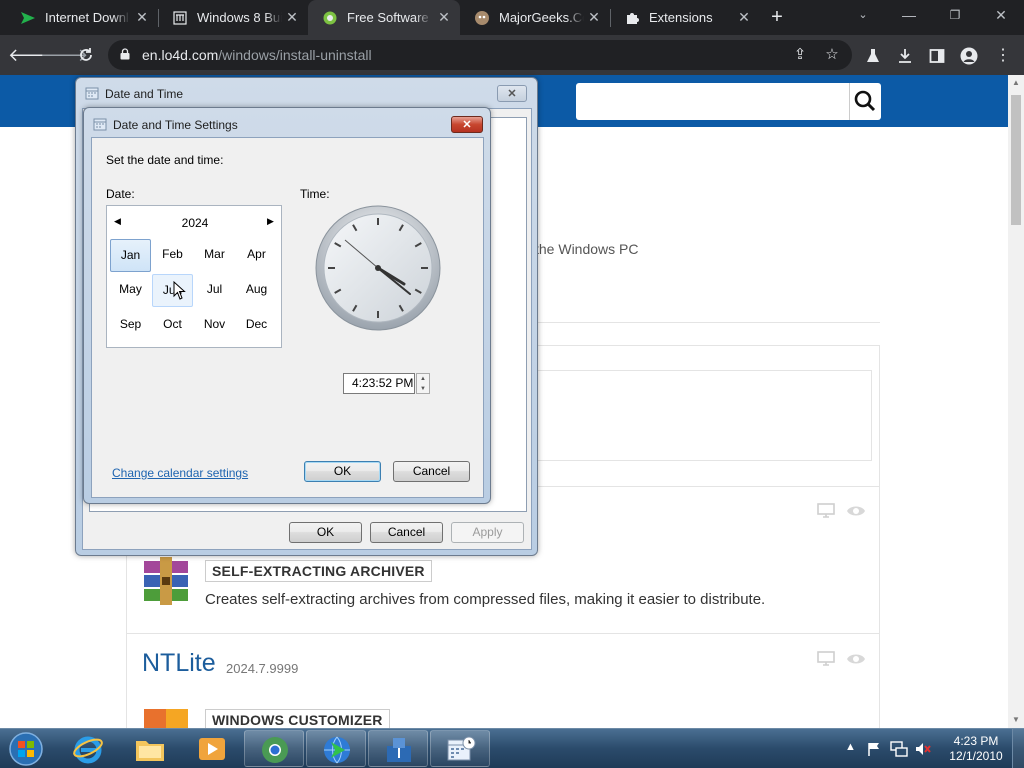 Image resolution: width=1024 pixels, height=768 pixels. I want to click on labs-flask-icon, so click(873, 56).